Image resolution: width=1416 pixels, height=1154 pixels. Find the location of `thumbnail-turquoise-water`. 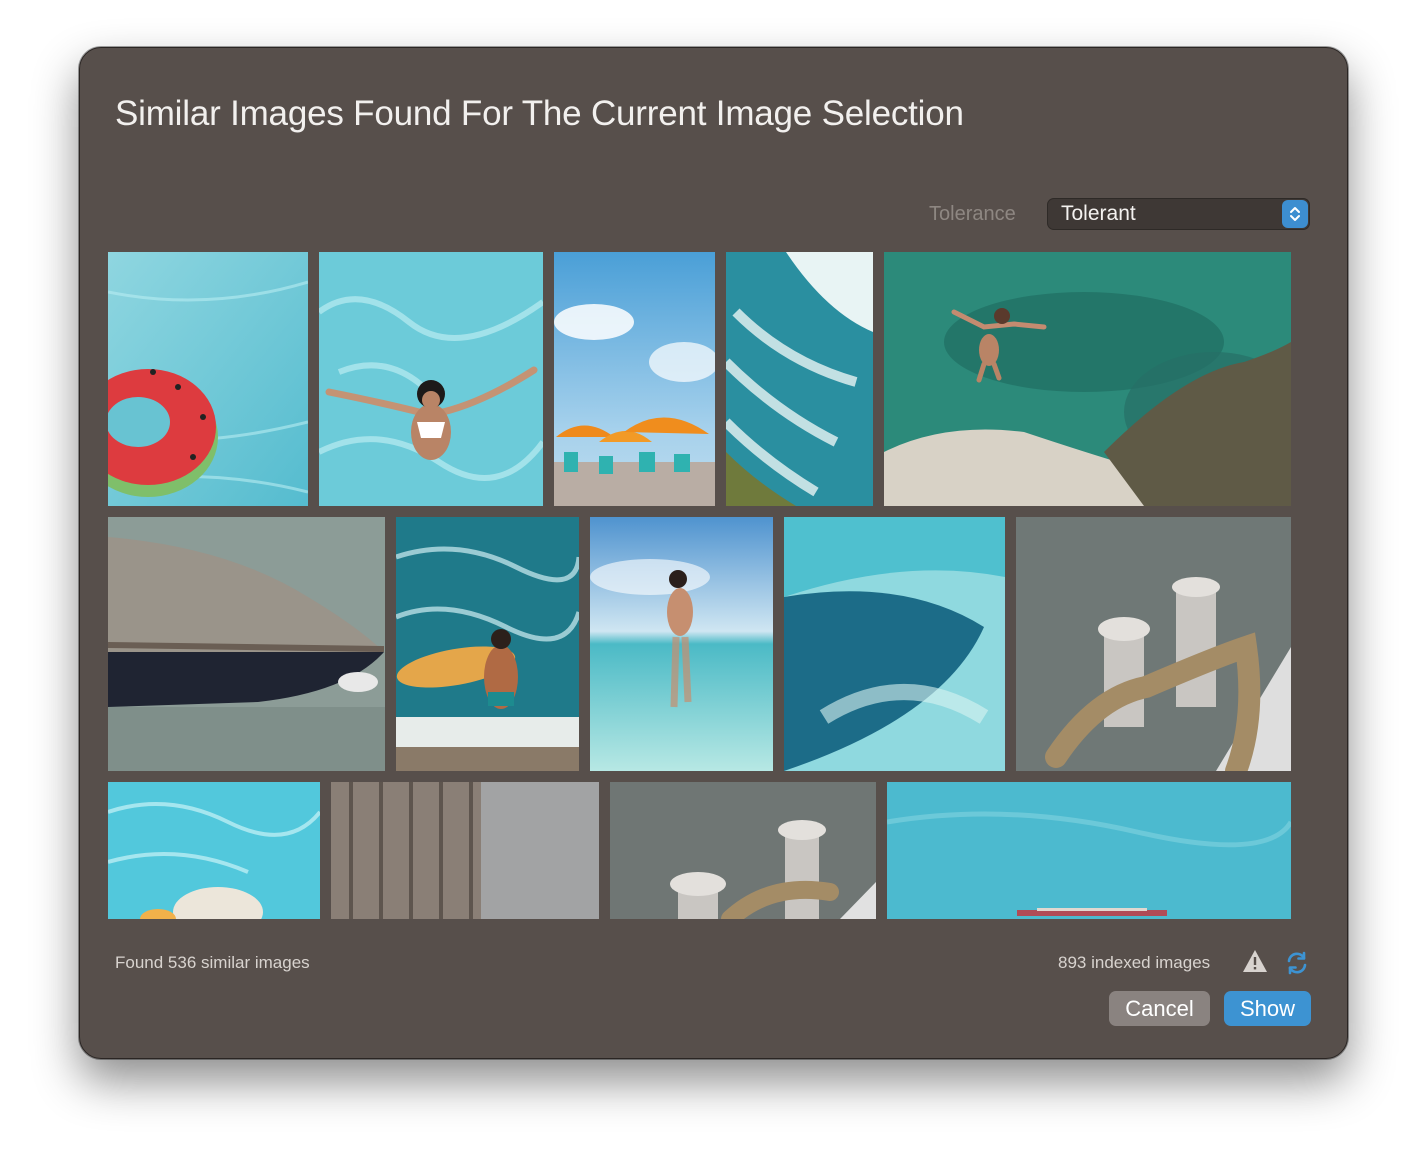

thumbnail-turquoise-water is located at coordinates (894, 644).